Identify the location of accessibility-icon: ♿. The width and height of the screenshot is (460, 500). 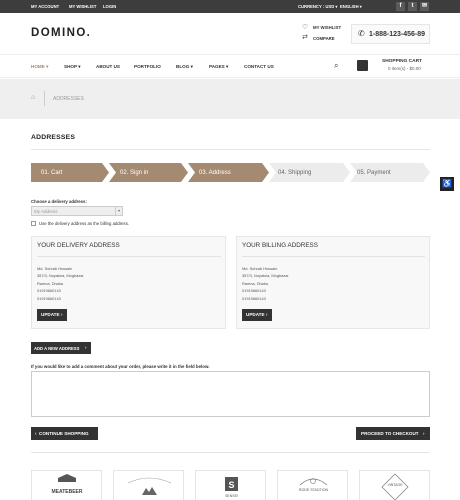
(447, 184).